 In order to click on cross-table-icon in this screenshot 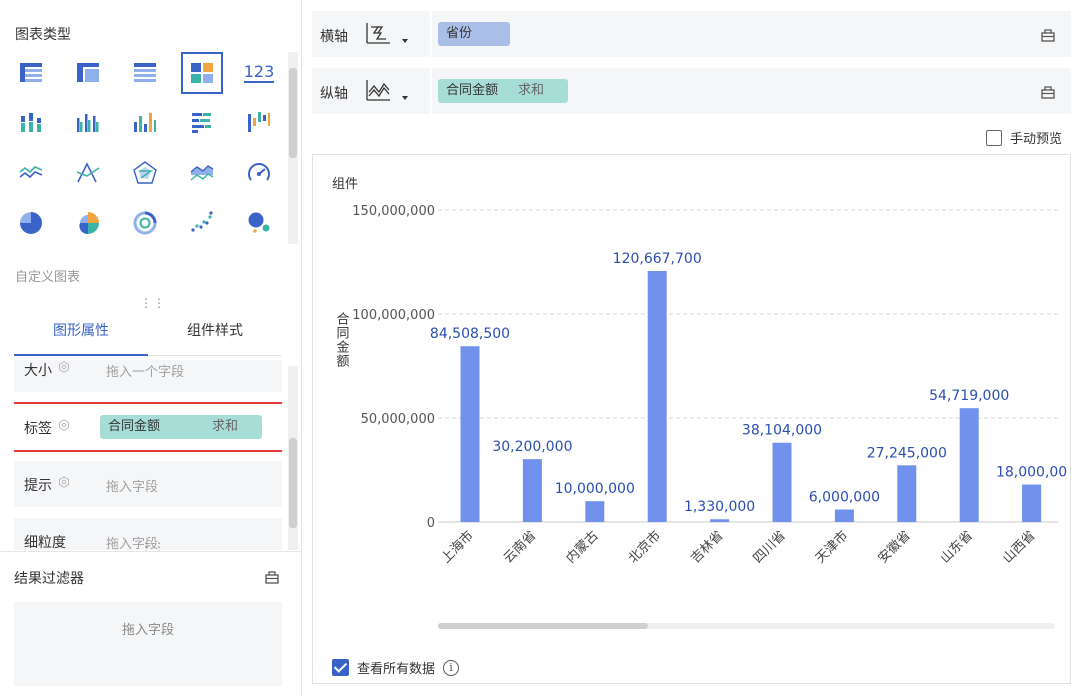, I will do `click(88, 73)`.